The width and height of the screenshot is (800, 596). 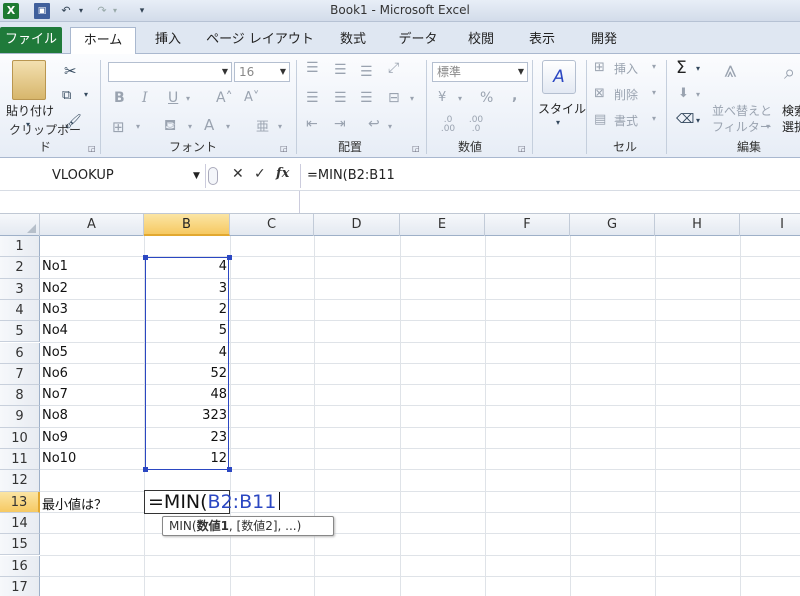 What do you see at coordinates (20, 247) in the screenshot?
I see `row-header-1: 1` at bounding box center [20, 247].